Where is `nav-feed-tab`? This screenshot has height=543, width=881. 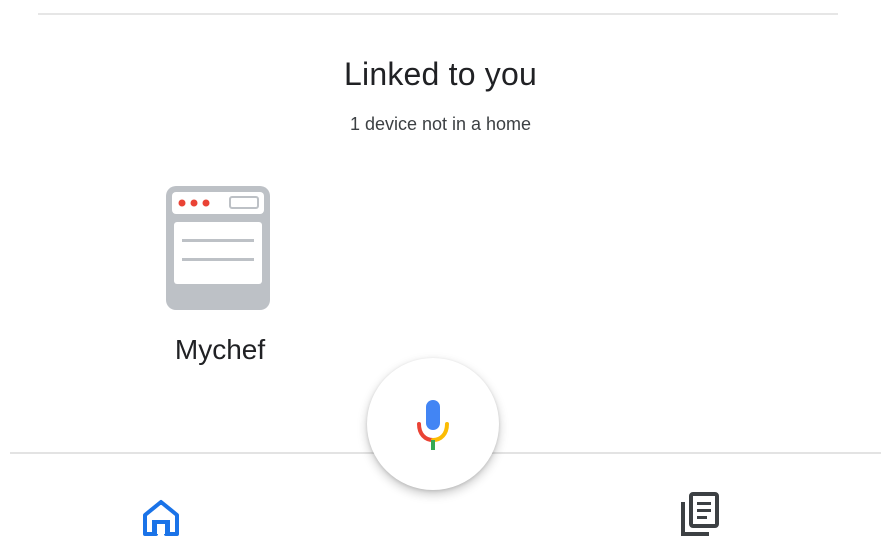
nav-feed-tab is located at coordinates (702, 516).